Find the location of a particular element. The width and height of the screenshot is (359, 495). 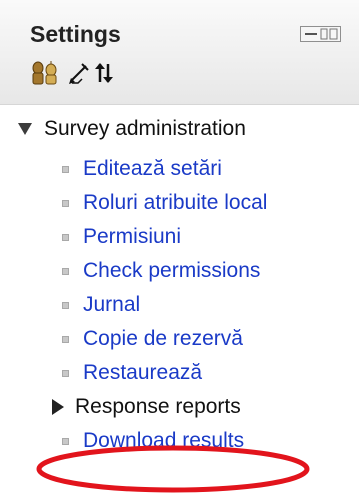

expanded-triangle-icon is located at coordinates (25, 129).